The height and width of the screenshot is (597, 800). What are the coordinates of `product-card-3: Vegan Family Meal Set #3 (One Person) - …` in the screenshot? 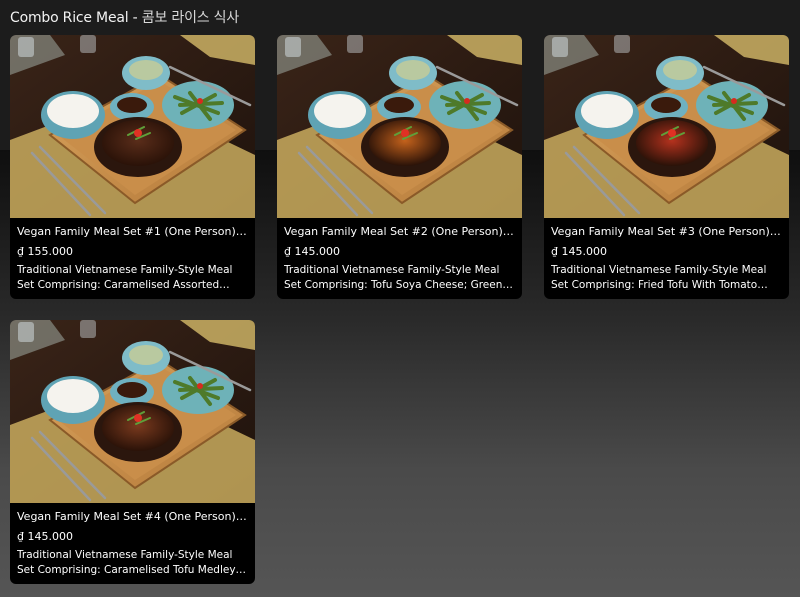 It's located at (666, 167).